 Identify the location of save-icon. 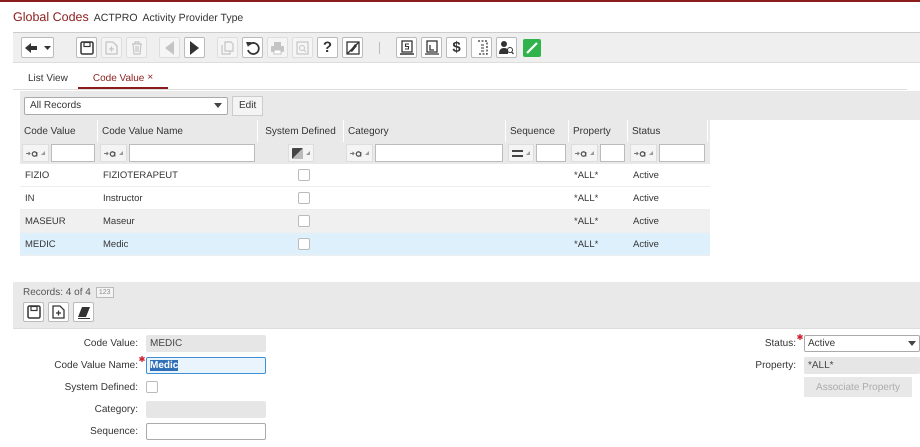
(87, 47).